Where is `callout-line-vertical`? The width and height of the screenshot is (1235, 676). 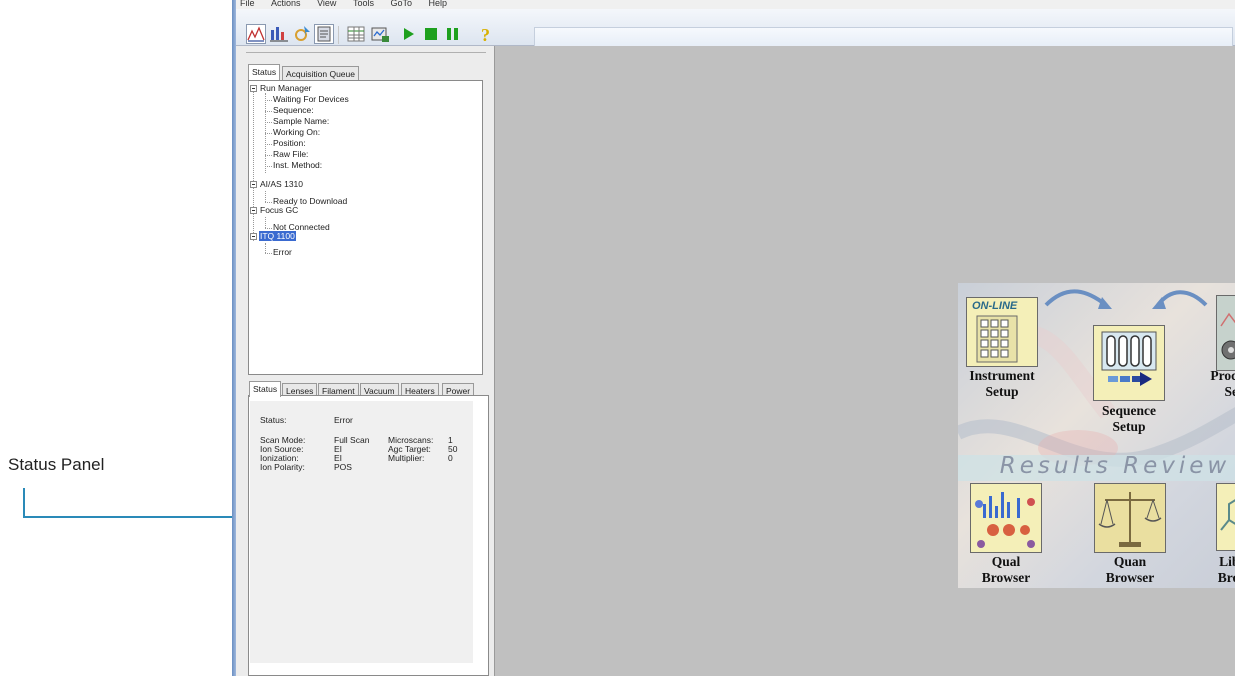
callout-line-vertical is located at coordinates (24, 503).